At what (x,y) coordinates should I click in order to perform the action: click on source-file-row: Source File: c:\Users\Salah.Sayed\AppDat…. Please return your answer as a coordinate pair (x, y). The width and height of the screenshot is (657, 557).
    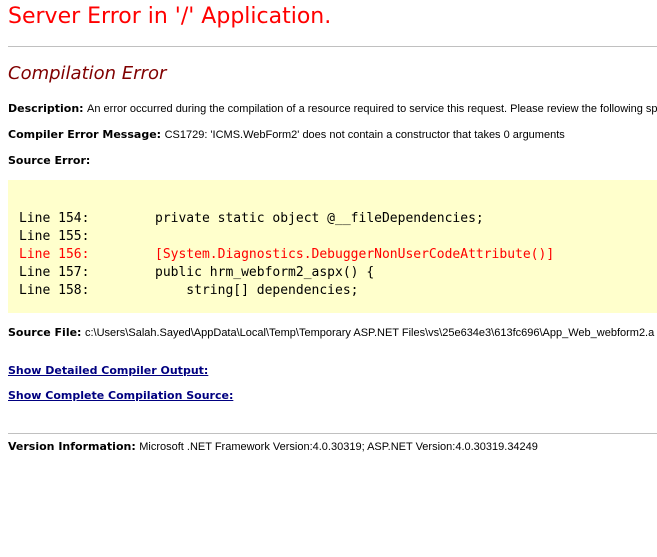
    Looking at the image, I should click on (331, 333).